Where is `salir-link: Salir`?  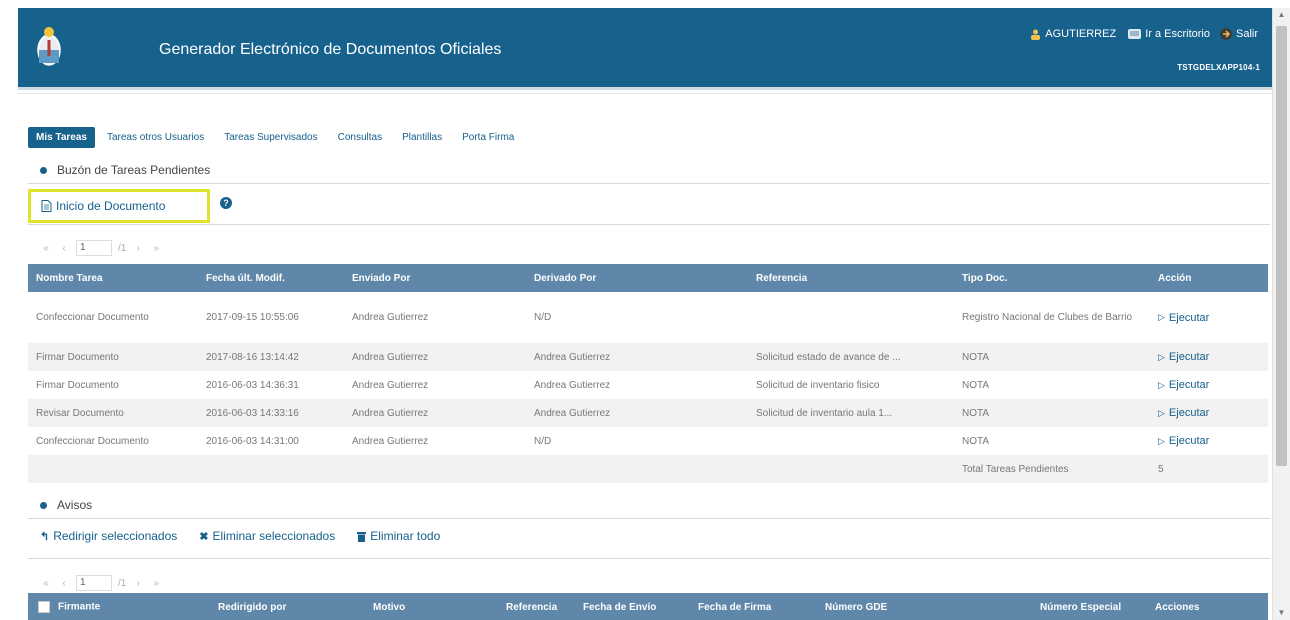 salir-link: Salir is located at coordinates (1238, 34).